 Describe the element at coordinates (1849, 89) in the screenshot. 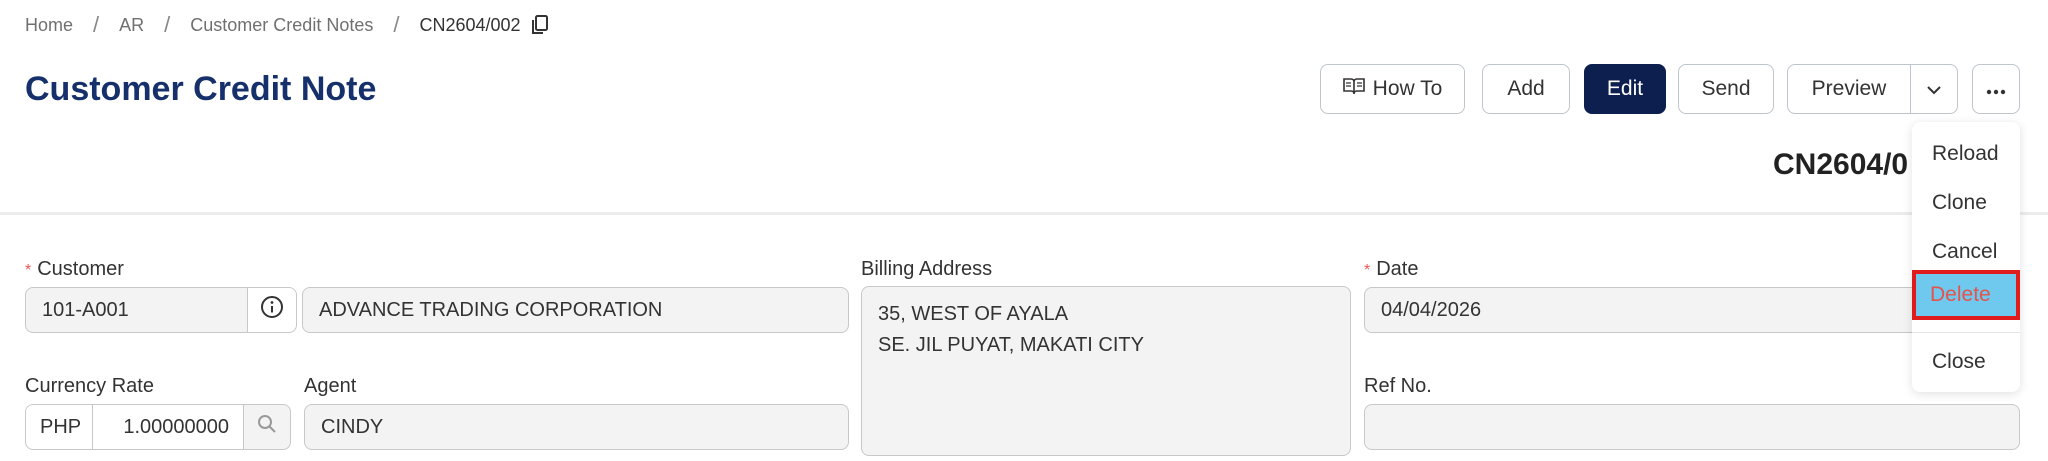

I see `preview-button: Preview` at that location.